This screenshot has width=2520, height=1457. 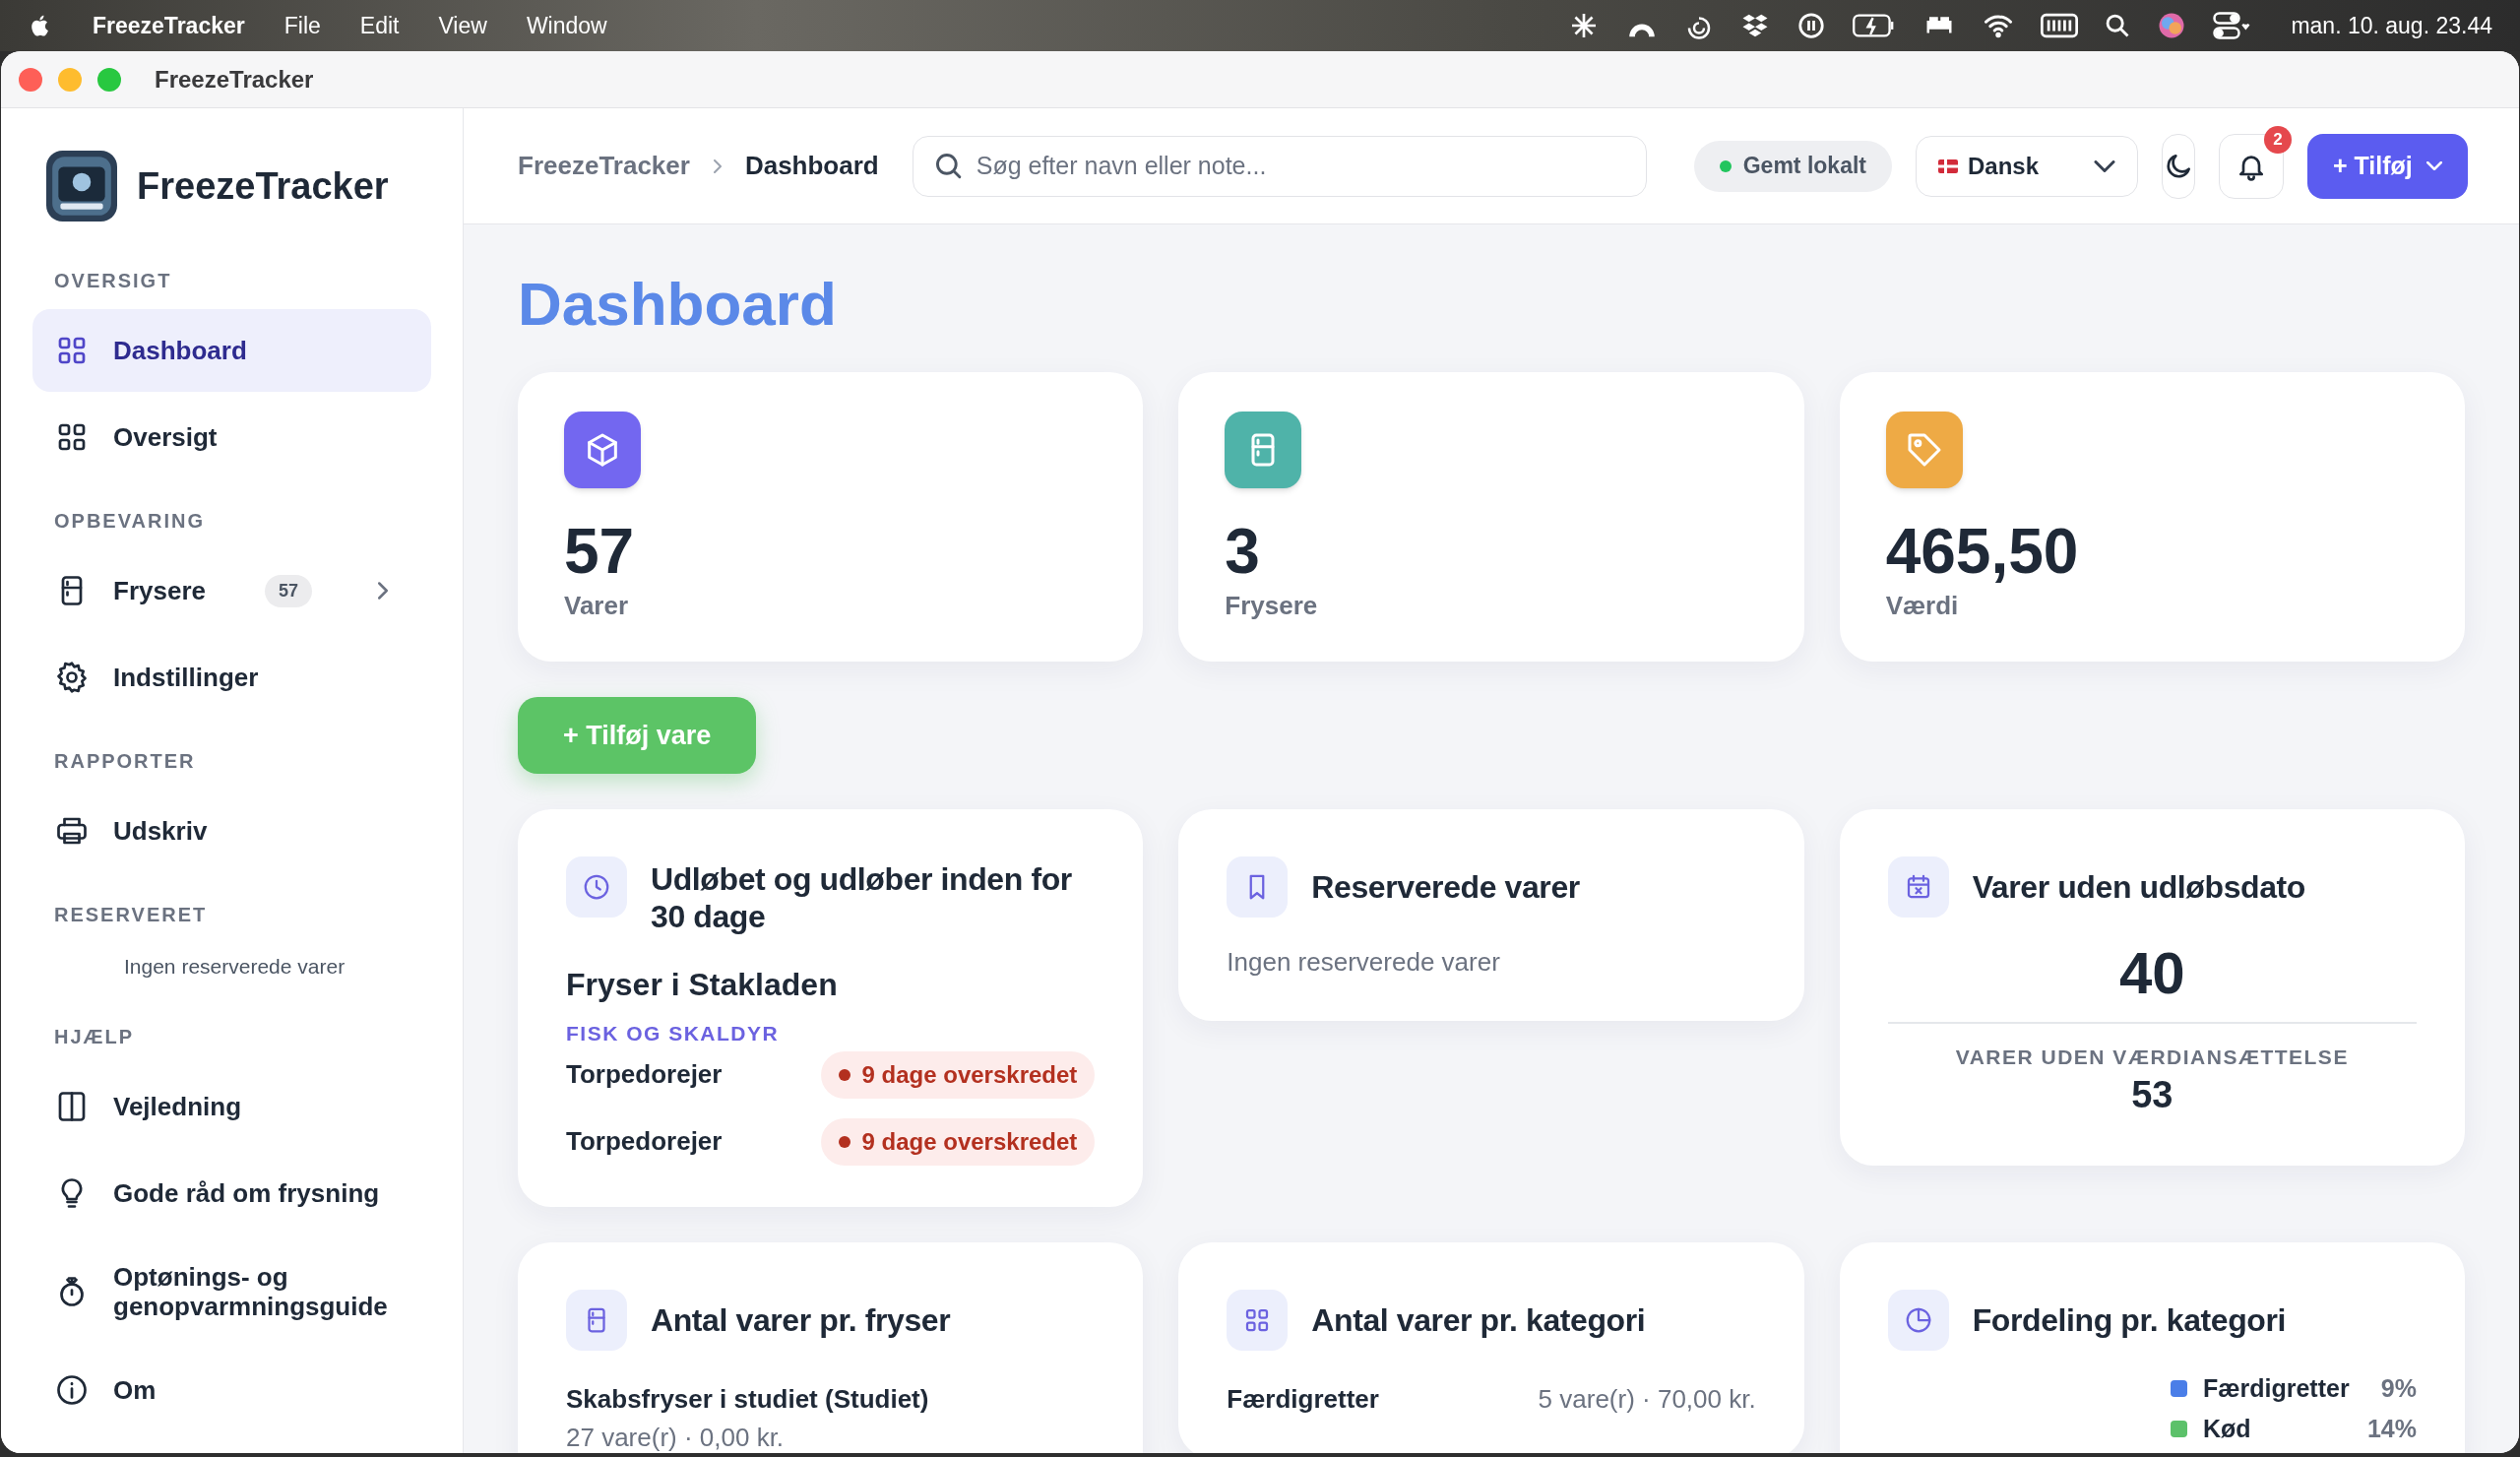 What do you see at coordinates (2151, 973) in the screenshot?
I see `count-value: 40` at bounding box center [2151, 973].